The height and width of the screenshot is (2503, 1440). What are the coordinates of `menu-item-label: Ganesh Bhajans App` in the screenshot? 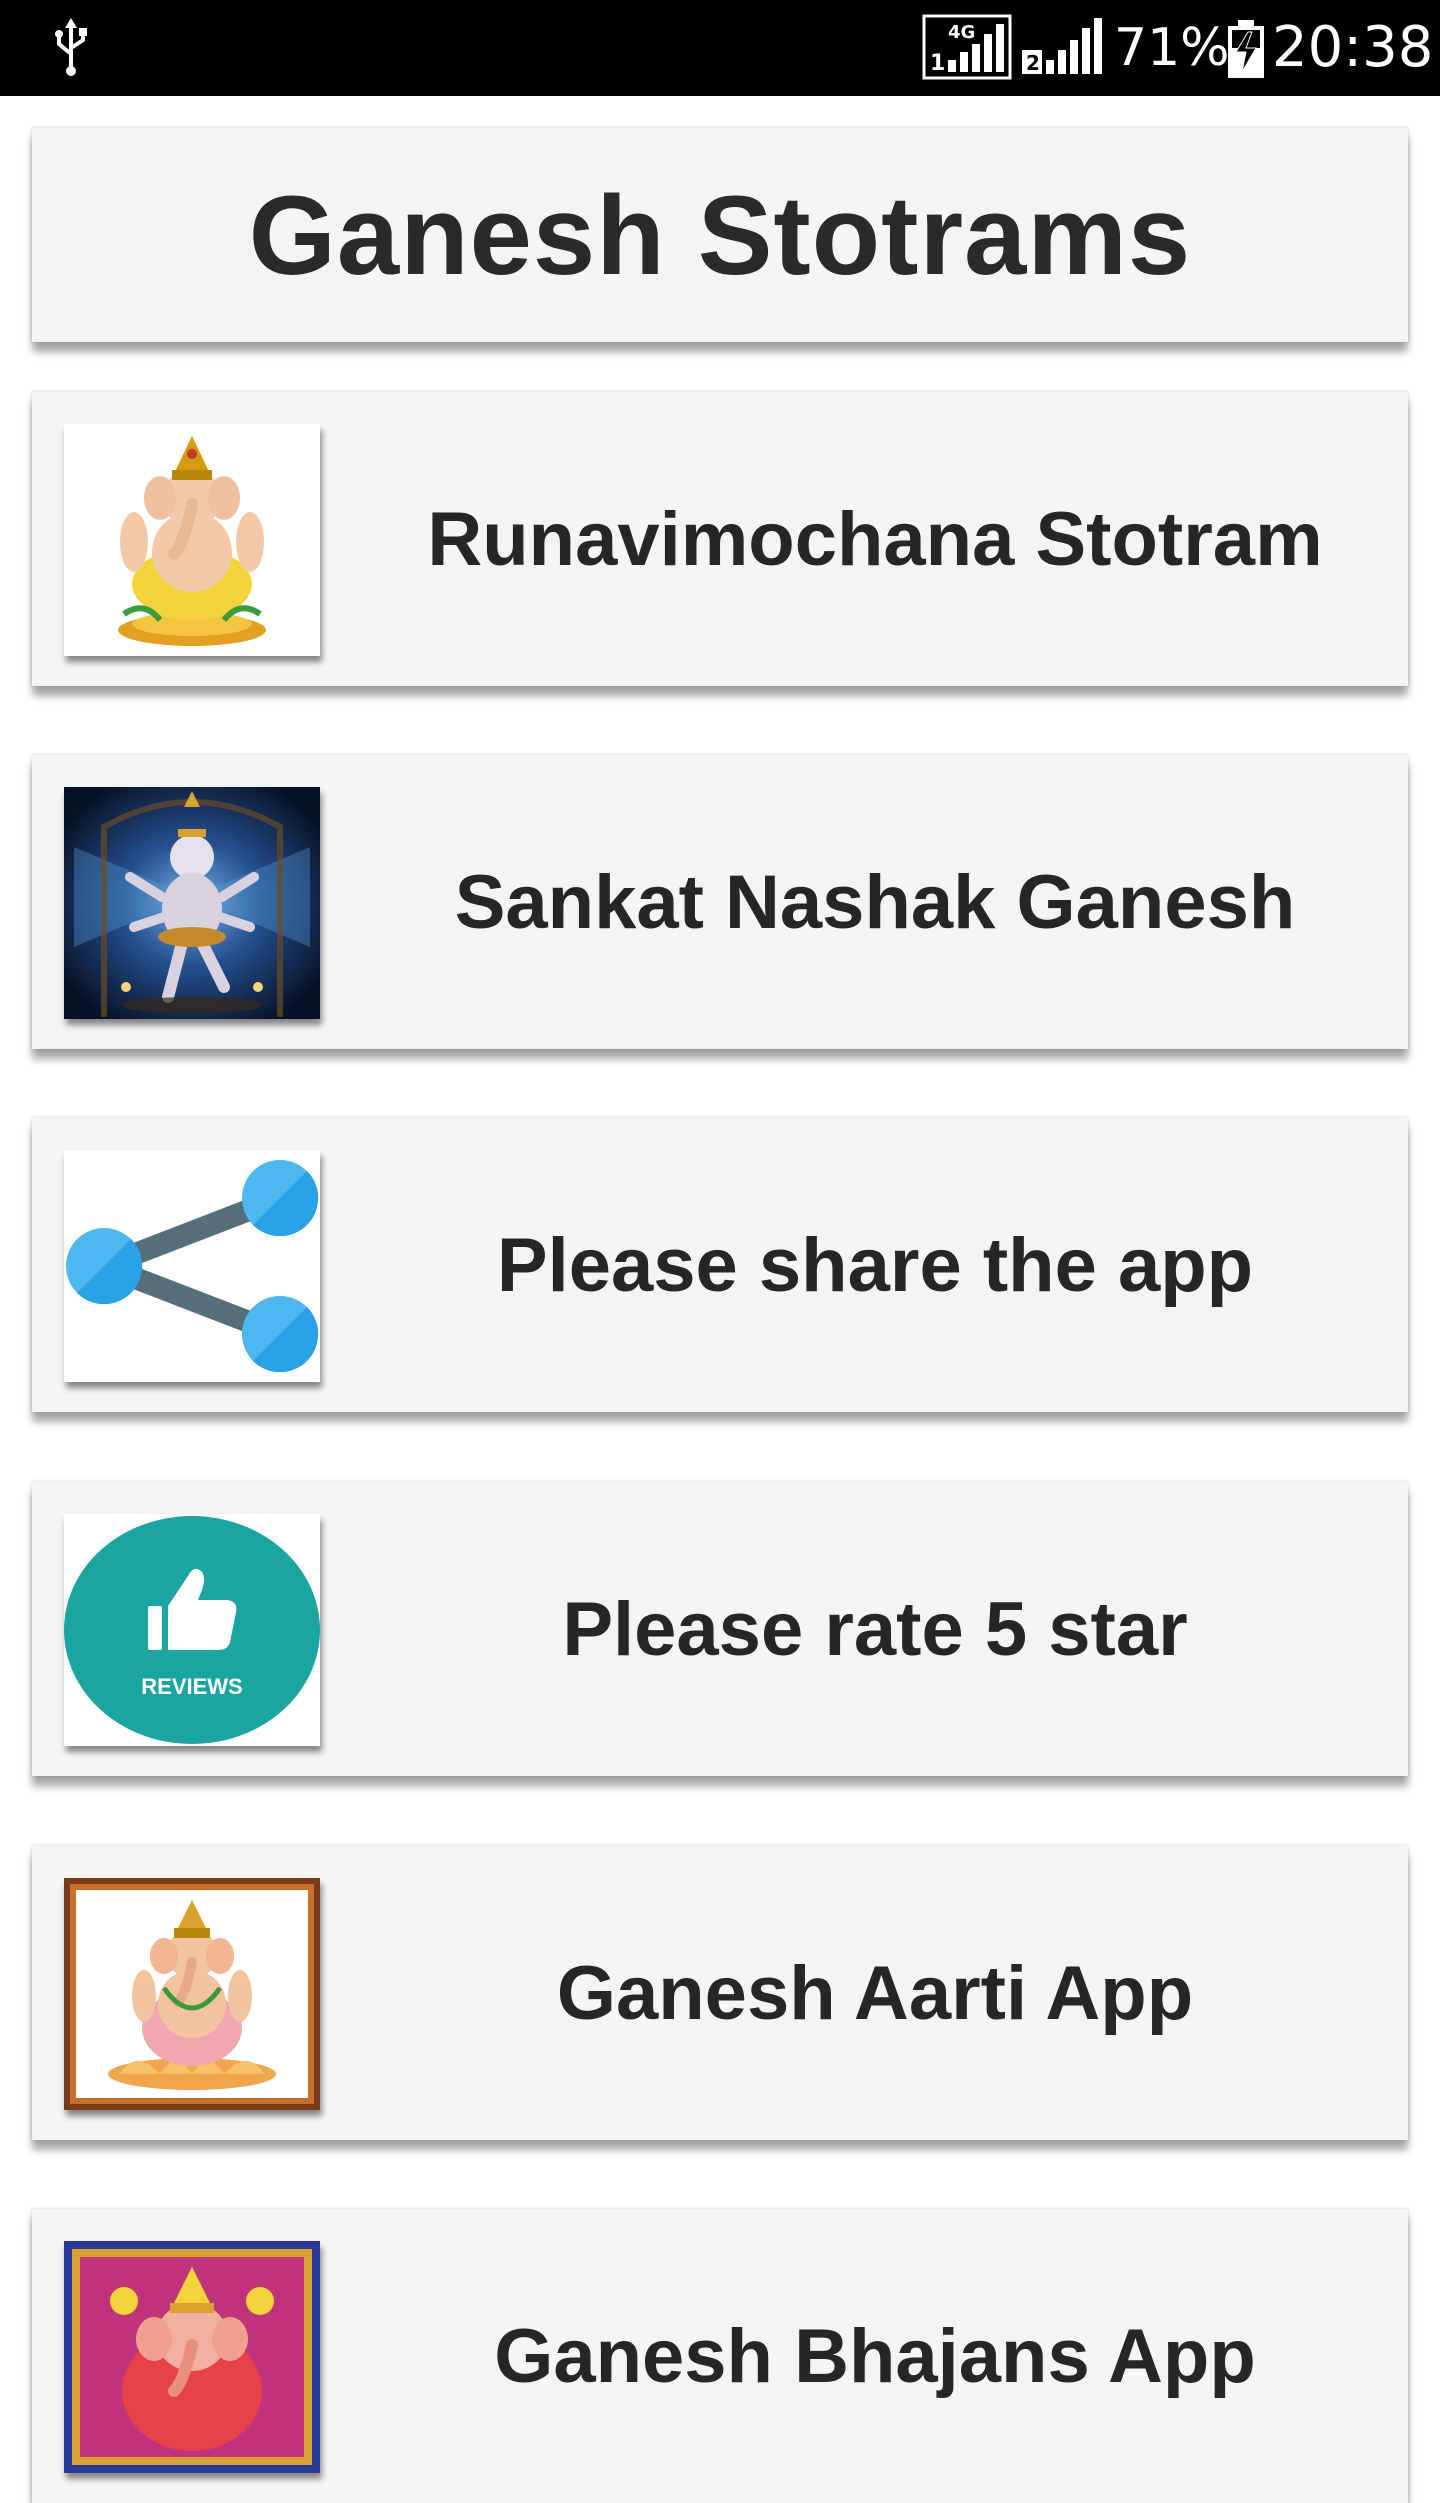 It's located at (875, 2356).